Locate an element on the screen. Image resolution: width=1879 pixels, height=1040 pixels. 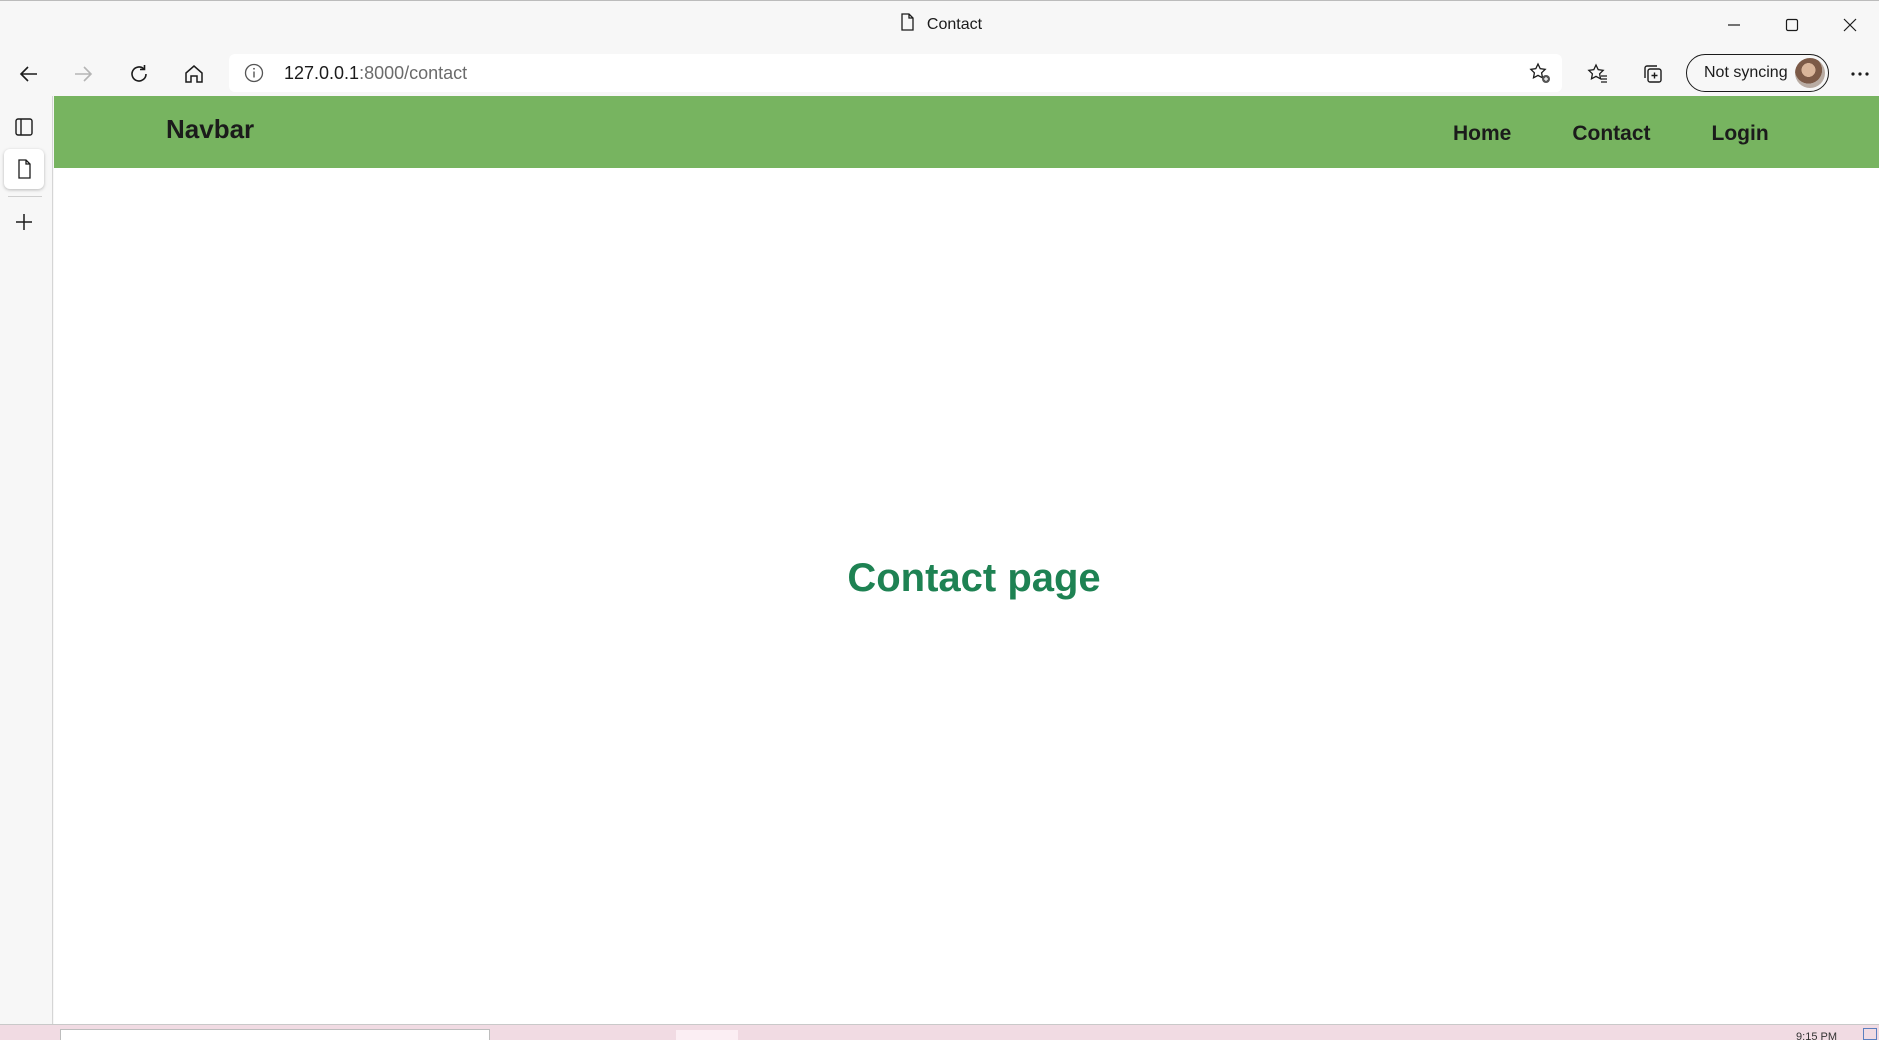
favorites-button is located at coordinates (1598, 74).